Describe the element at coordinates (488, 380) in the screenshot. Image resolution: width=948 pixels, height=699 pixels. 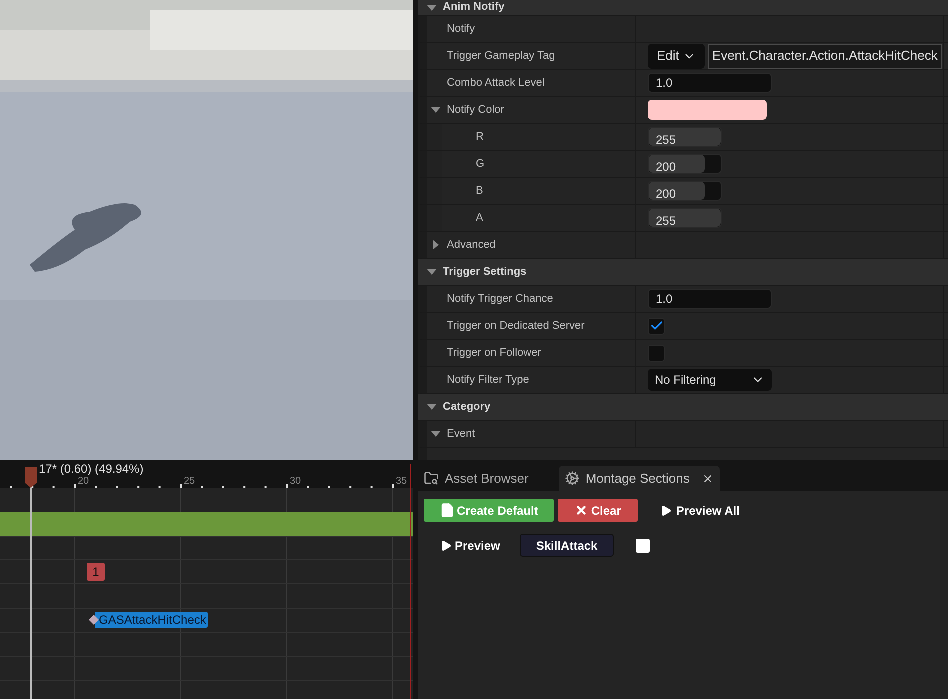
I see `property-label: Notify Filter Type` at that location.